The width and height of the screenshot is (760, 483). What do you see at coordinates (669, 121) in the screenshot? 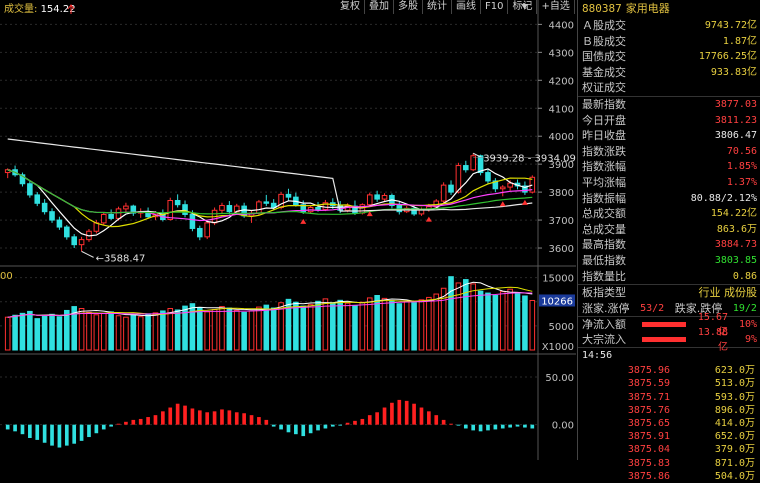
I see `stat-row: 今日开盘 3811.23` at bounding box center [669, 121].